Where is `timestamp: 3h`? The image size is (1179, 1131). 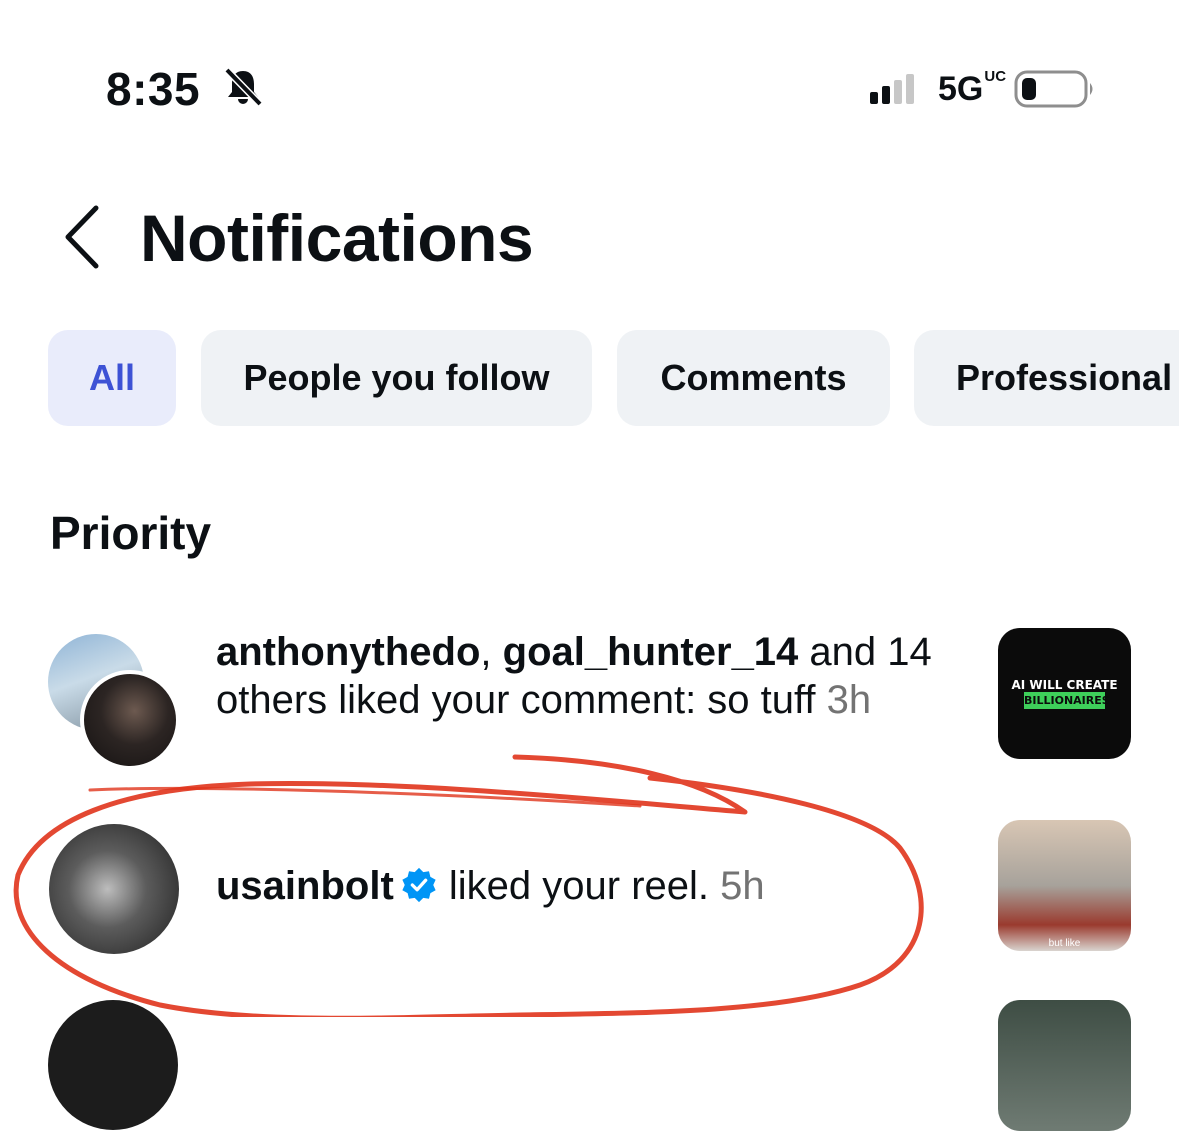
timestamp: 3h is located at coordinates (849, 700).